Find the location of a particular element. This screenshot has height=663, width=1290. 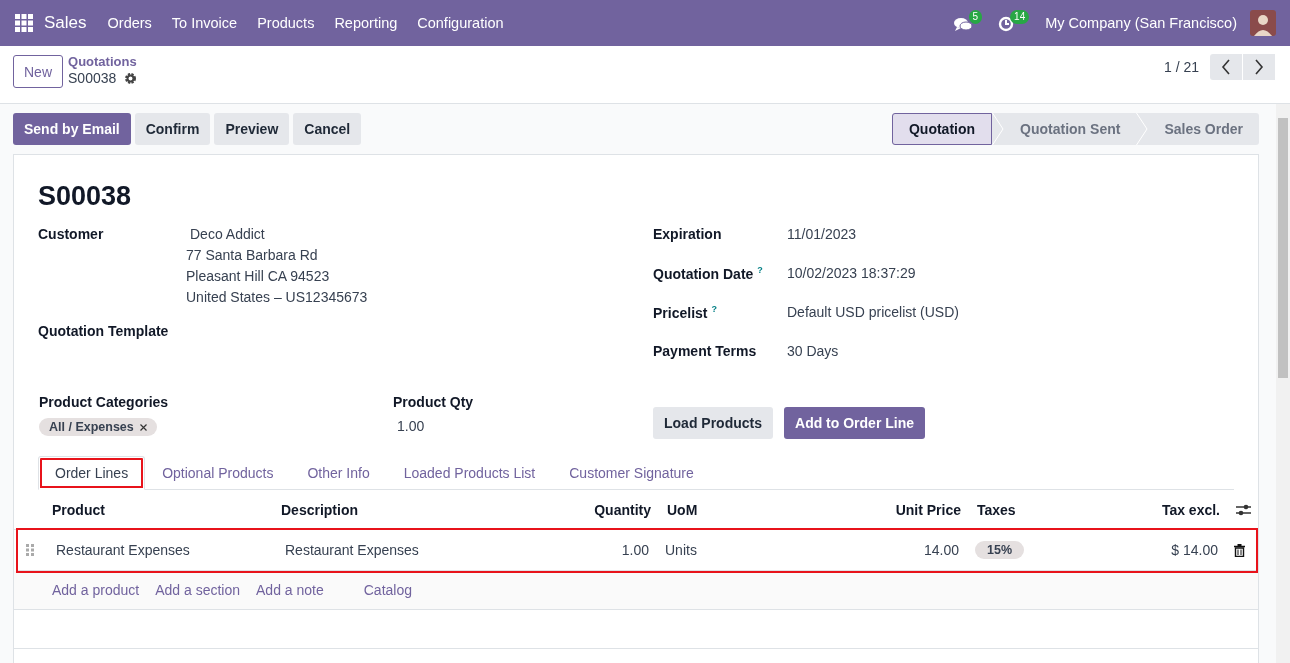

chat-bubbles-icon is located at coordinates (962, 24).